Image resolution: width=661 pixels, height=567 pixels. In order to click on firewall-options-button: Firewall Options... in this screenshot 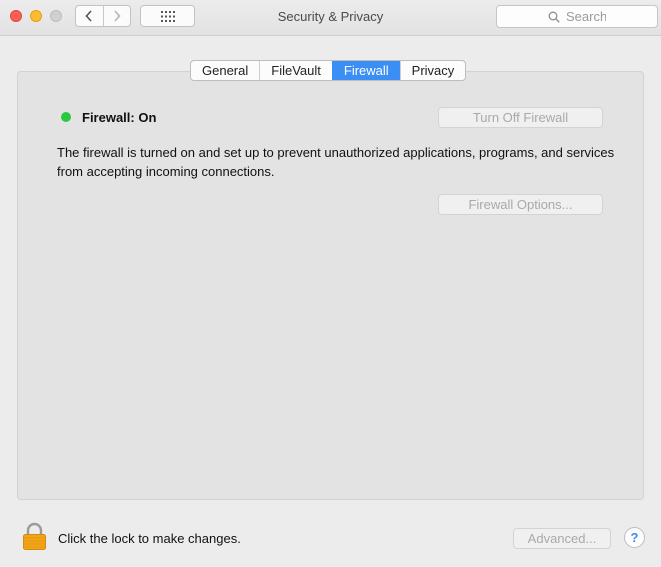, I will do `click(520, 204)`.